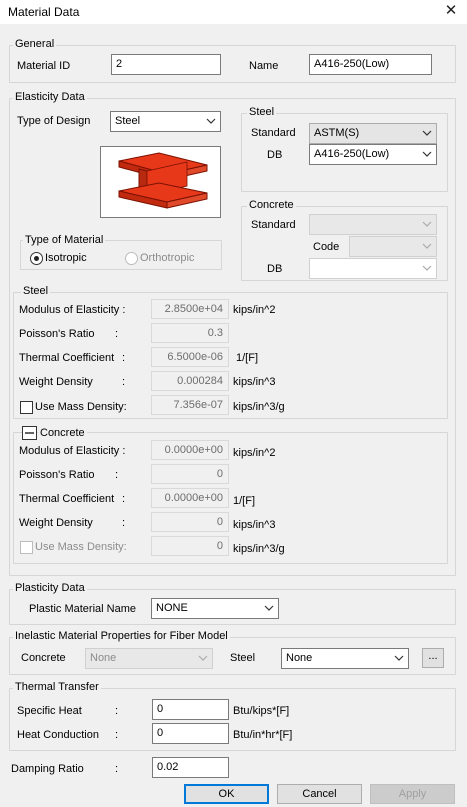 The height and width of the screenshot is (807, 467). What do you see at coordinates (117, 475) in the screenshot?
I see `concrete-poisson-colon: :` at bounding box center [117, 475].